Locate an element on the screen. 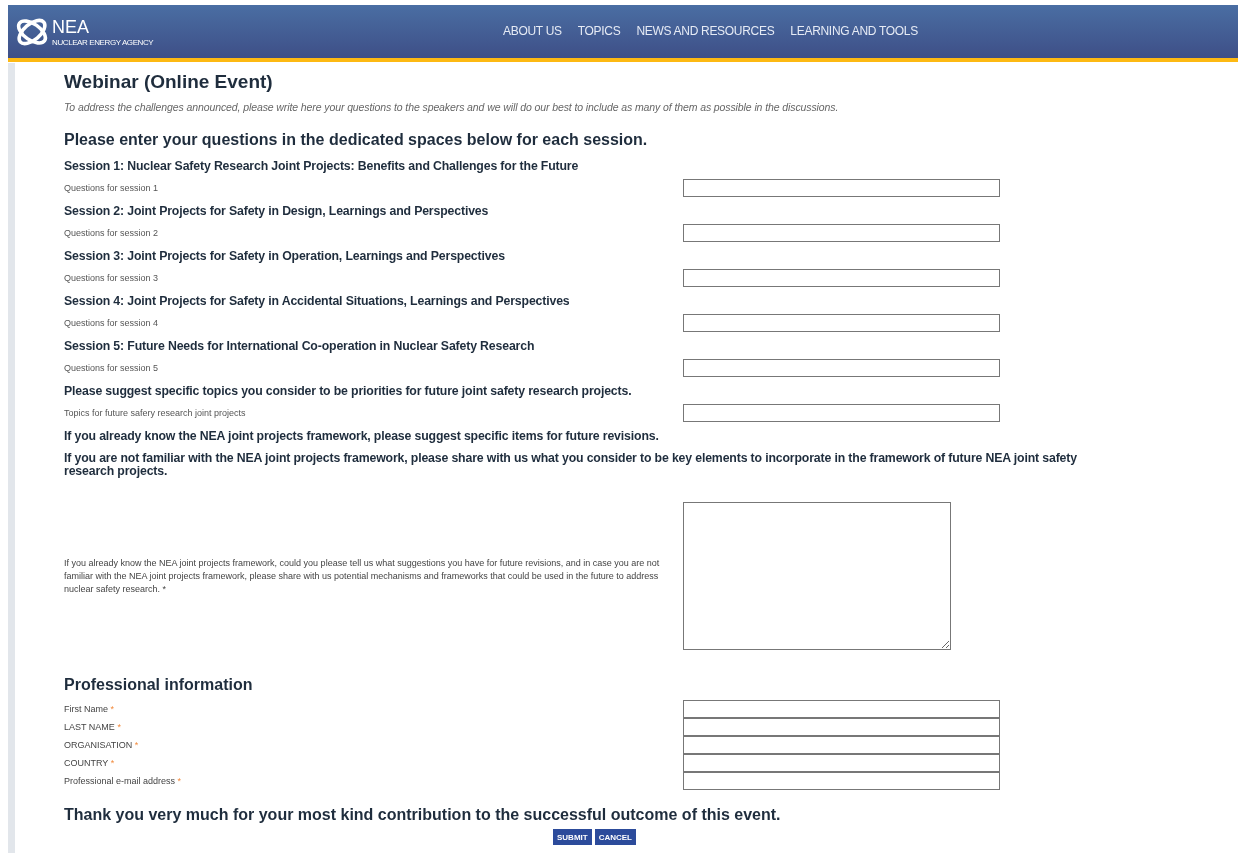 The image size is (1238, 862). field-label: Questions for session 3 is located at coordinates (111, 278).